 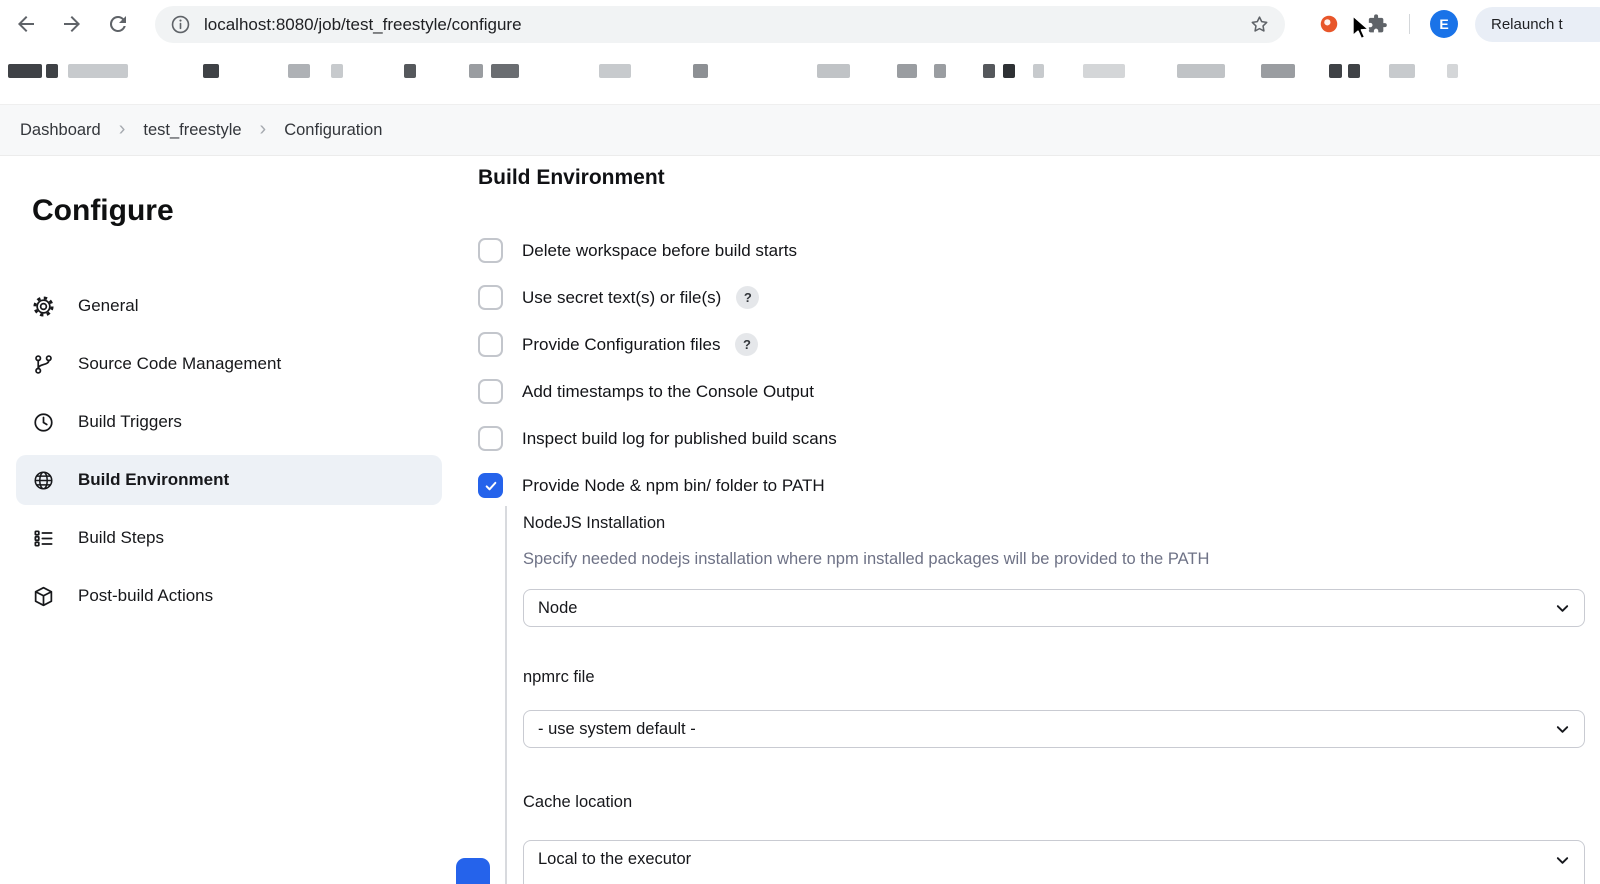 What do you see at coordinates (43, 596) in the screenshot?
I see `package-icon` at bounding box center [43, 596].